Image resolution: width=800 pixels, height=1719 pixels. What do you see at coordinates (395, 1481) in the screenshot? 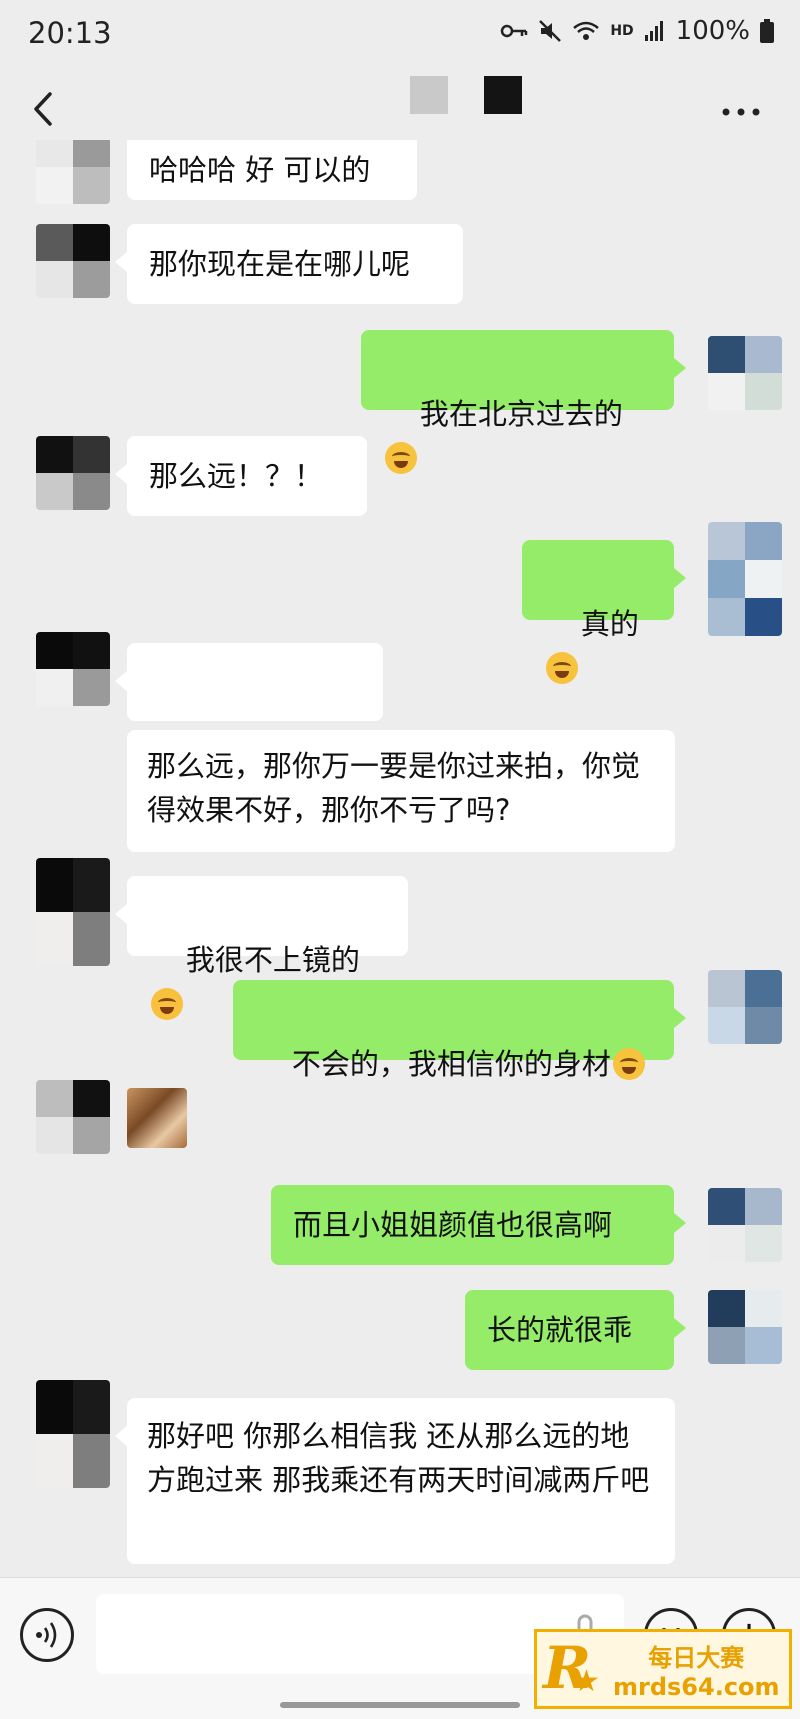
I see `message-bubble: 那好吧 你那么相信我 还从那么远的地方跑过来 那我乘还有两天时间减两斤吧` at bounding box center [395, 1481].